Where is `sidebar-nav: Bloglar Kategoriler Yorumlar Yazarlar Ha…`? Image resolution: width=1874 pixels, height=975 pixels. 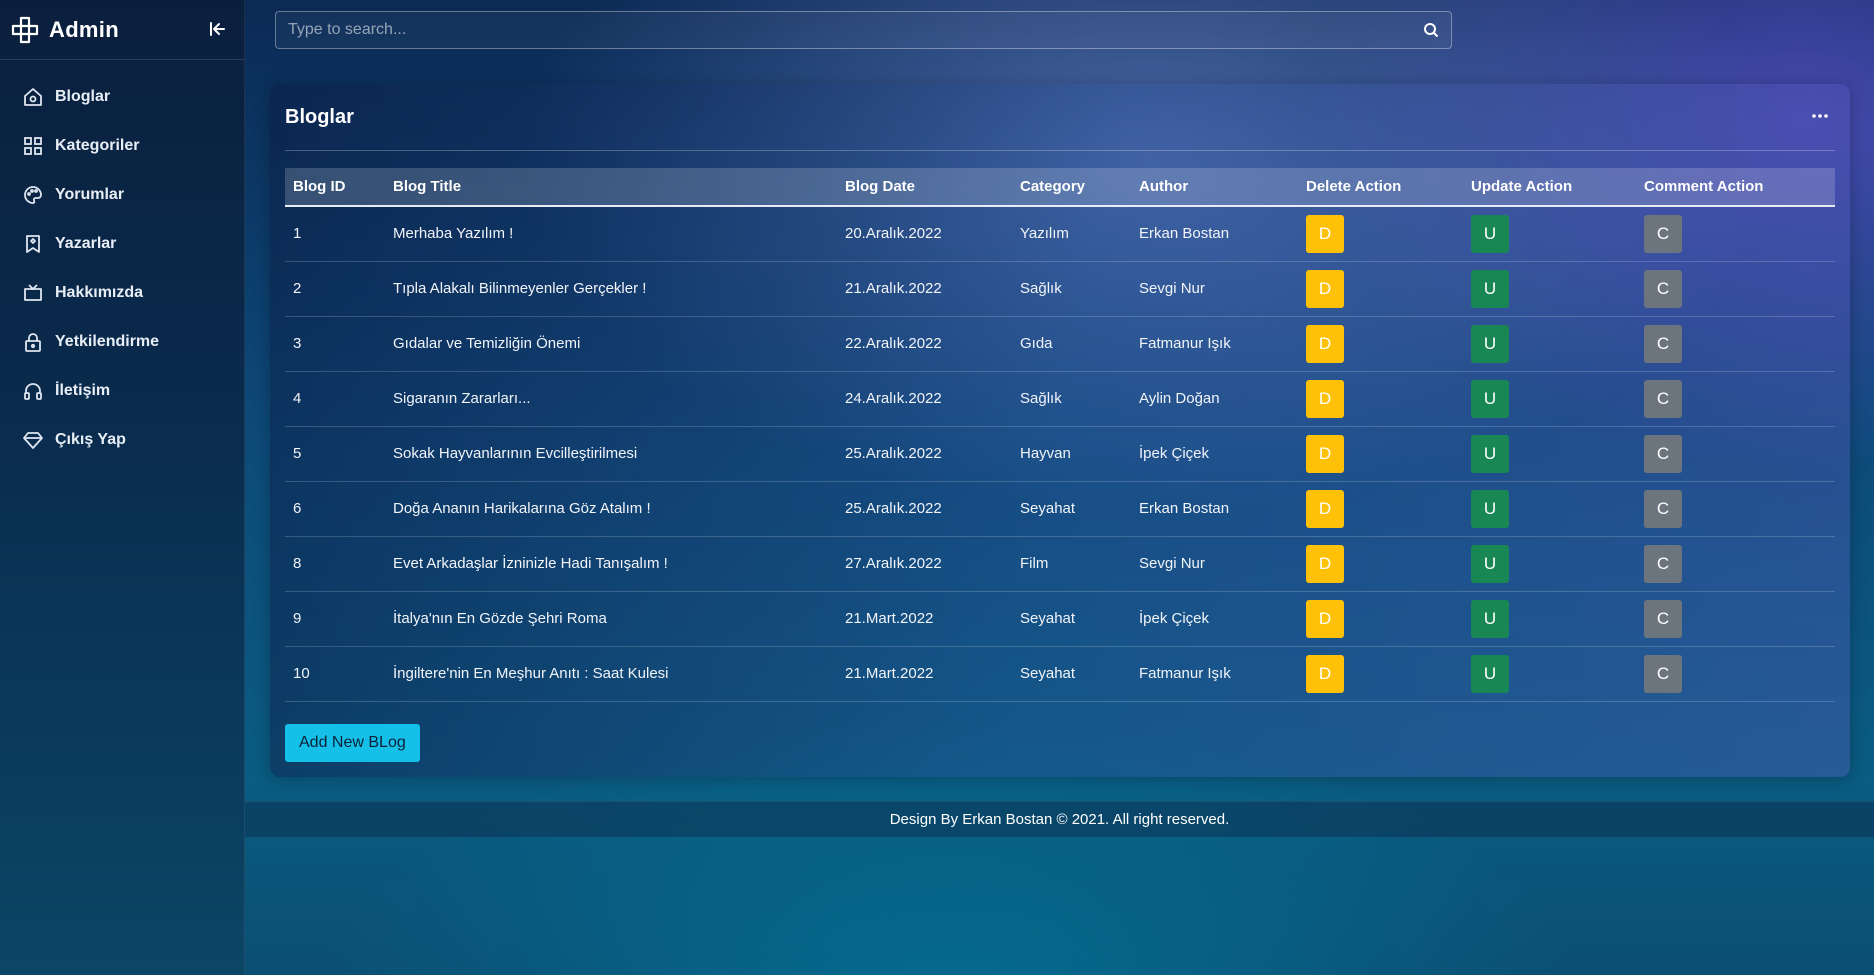
sidebar-nav: Bloglar Kategoriler Yorumlar Yazarlar Ha… is located at coordinates (122, 262).